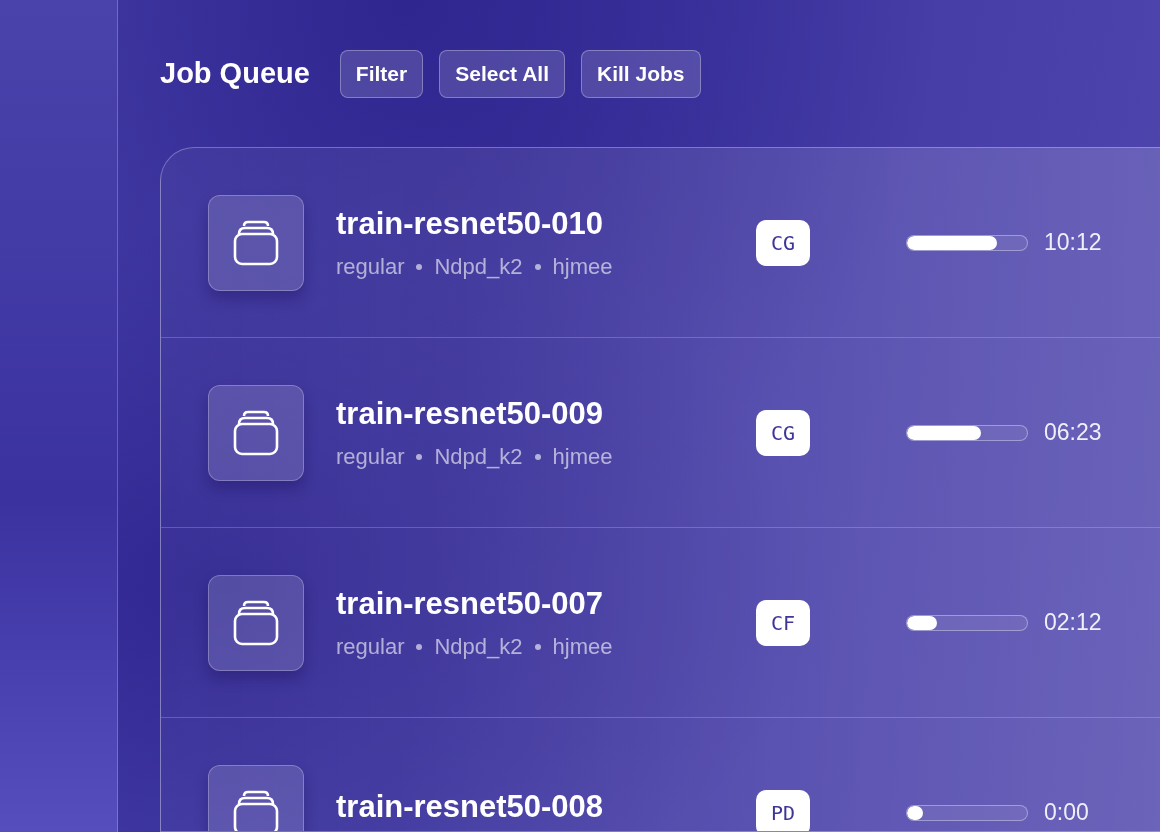 The height and width of the screenshot is (832, 1160). I want to click on status-badge: PD, so click(783, 810).